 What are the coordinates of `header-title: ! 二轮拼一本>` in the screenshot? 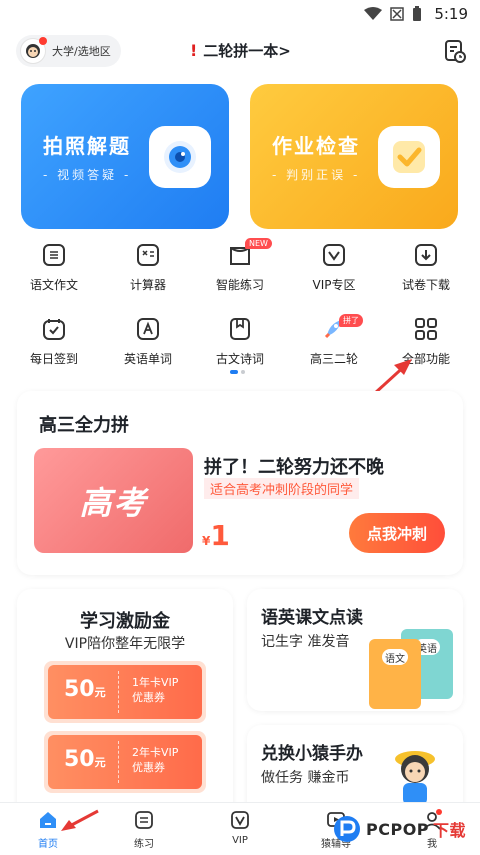 It's located at (240, 50).